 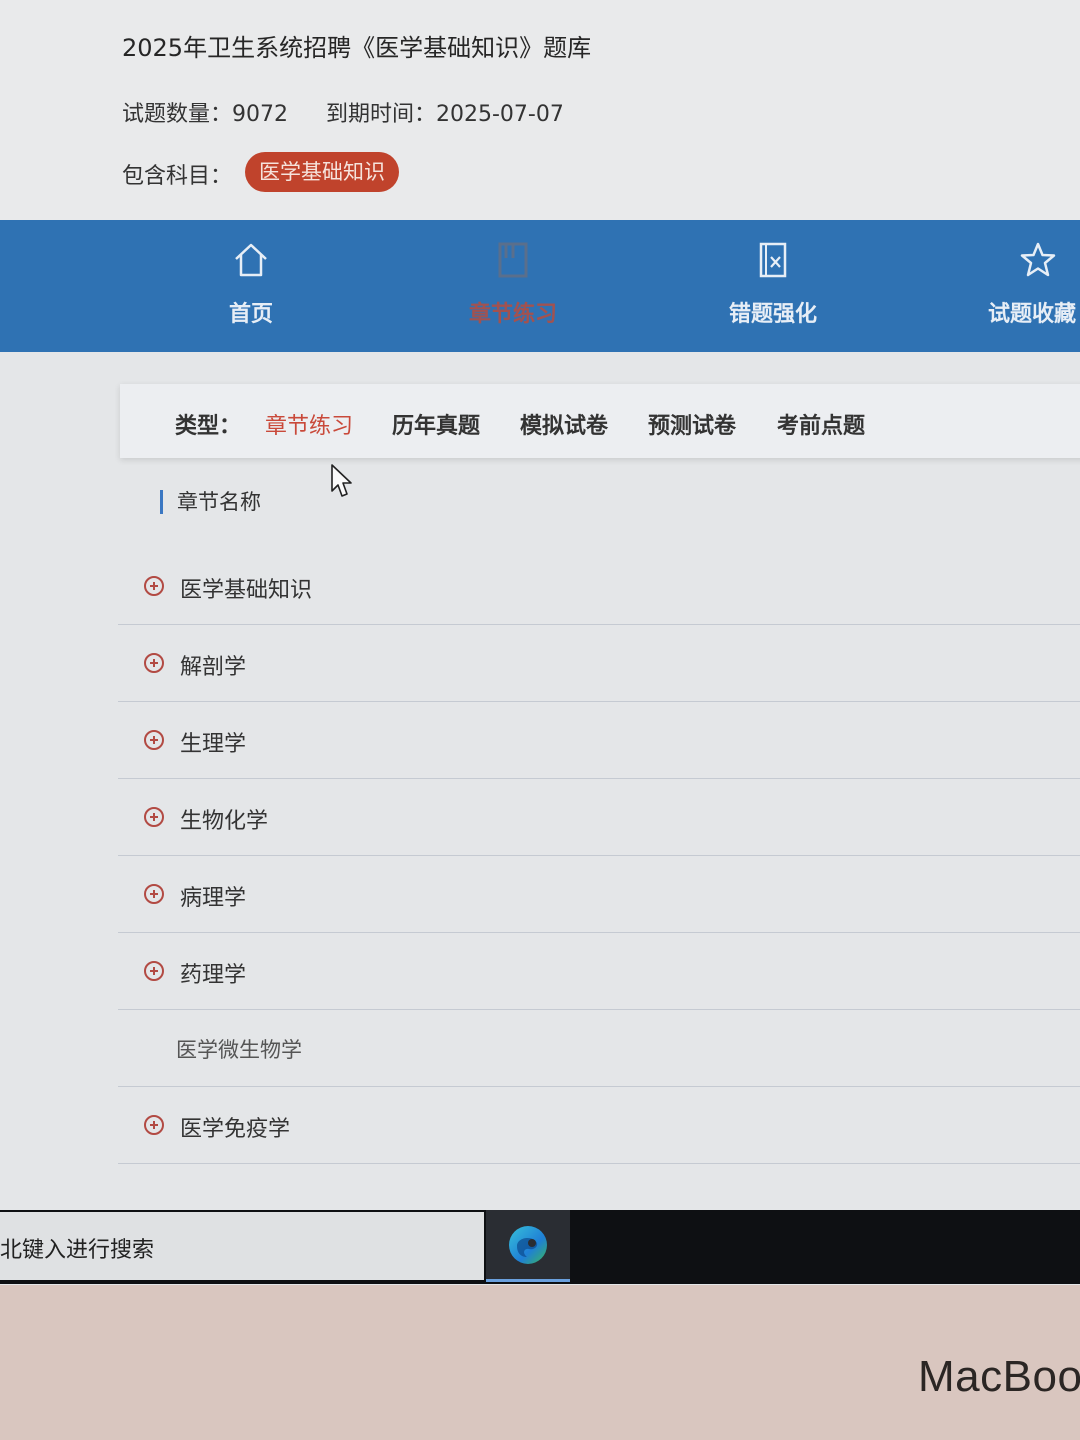 What do you see at coordinates (224, 821) in the screenshot?
I see `chapter-name: 生物化学` at bounding box center [224, 821].